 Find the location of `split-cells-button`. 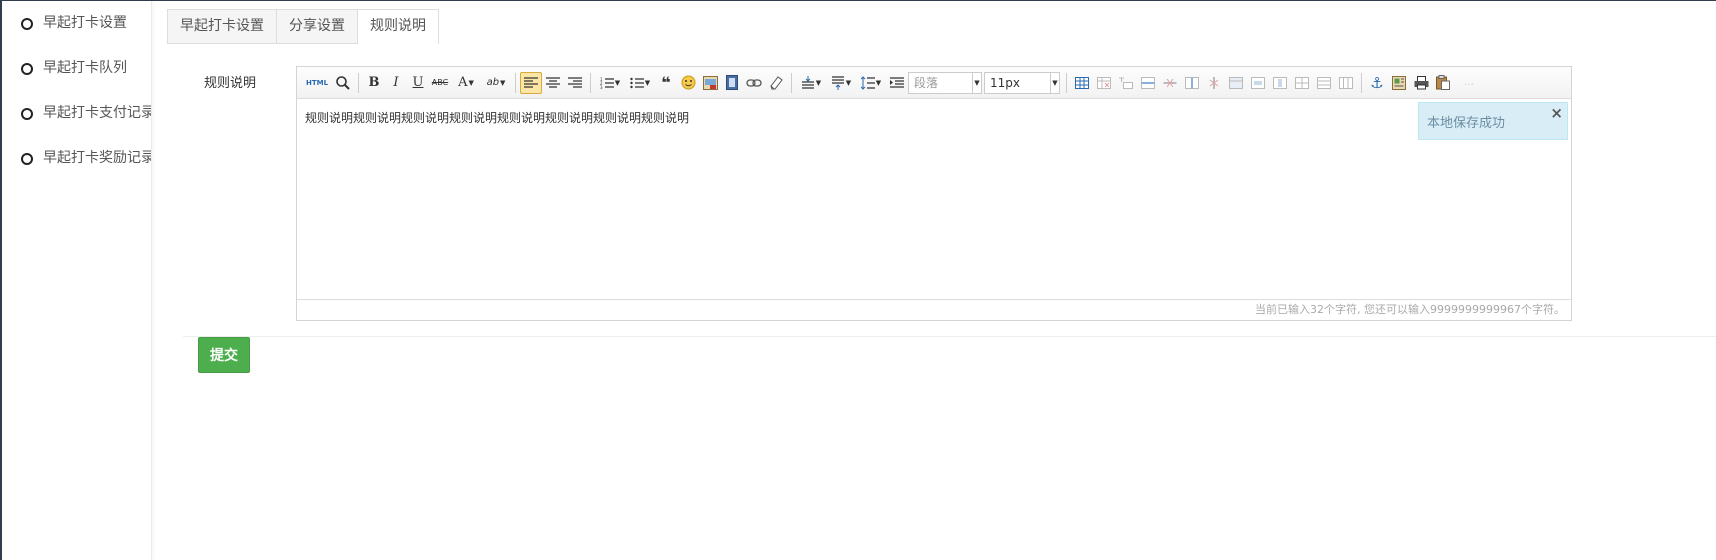

split-cells-button is located at coordinates (1302, 83).